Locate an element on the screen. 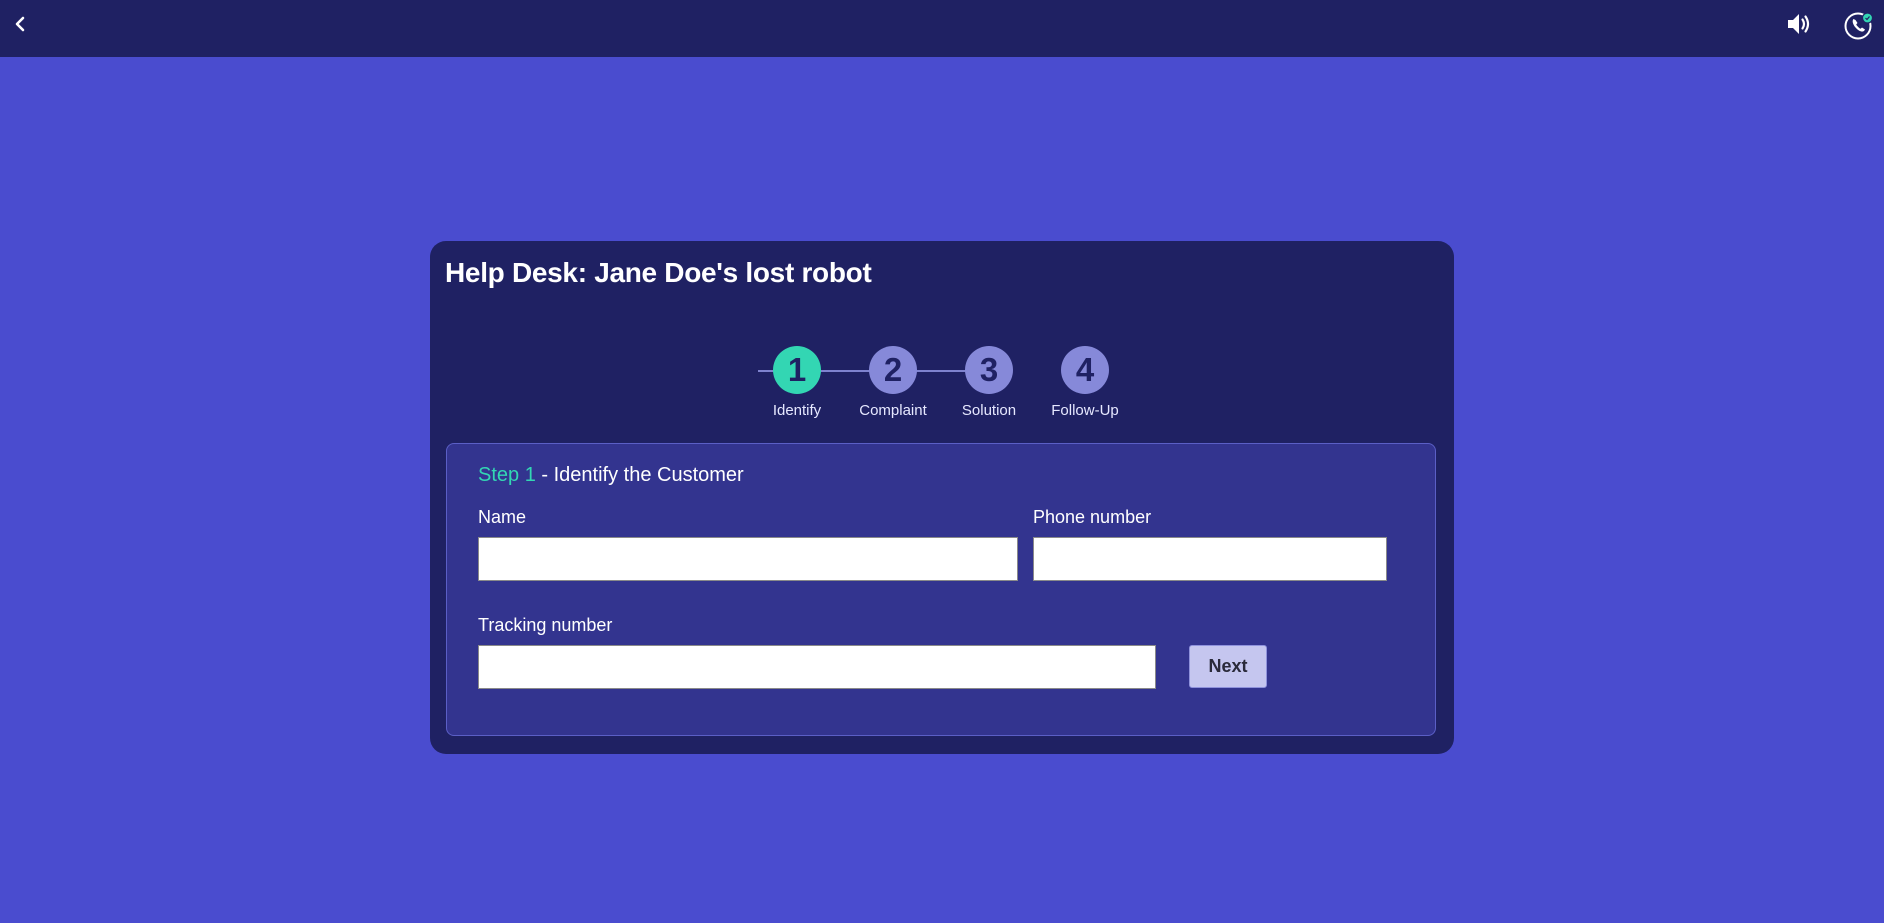 The width and height of the screenshot is (1884, 923). step-label: Complaint is located at coordinates (893, 410).